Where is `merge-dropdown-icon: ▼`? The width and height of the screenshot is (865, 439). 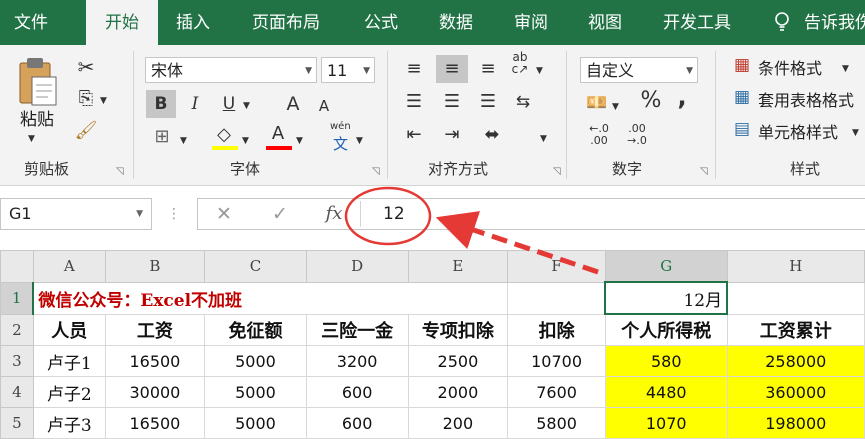 merge-dropdown-icon: ▼ is located at coordinates (543, 139).